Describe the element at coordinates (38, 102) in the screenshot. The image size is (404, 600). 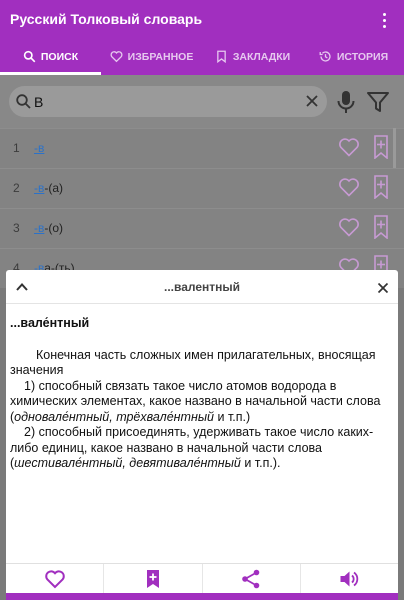
I see `search-value: В` at that location.